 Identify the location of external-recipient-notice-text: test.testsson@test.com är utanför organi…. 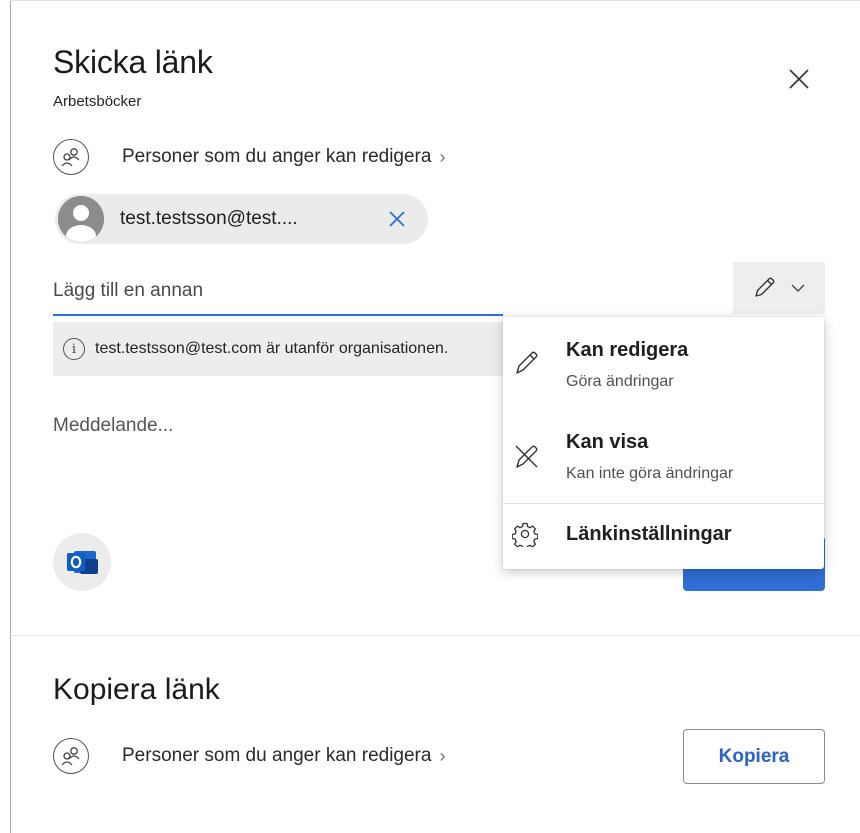
(272, 348).